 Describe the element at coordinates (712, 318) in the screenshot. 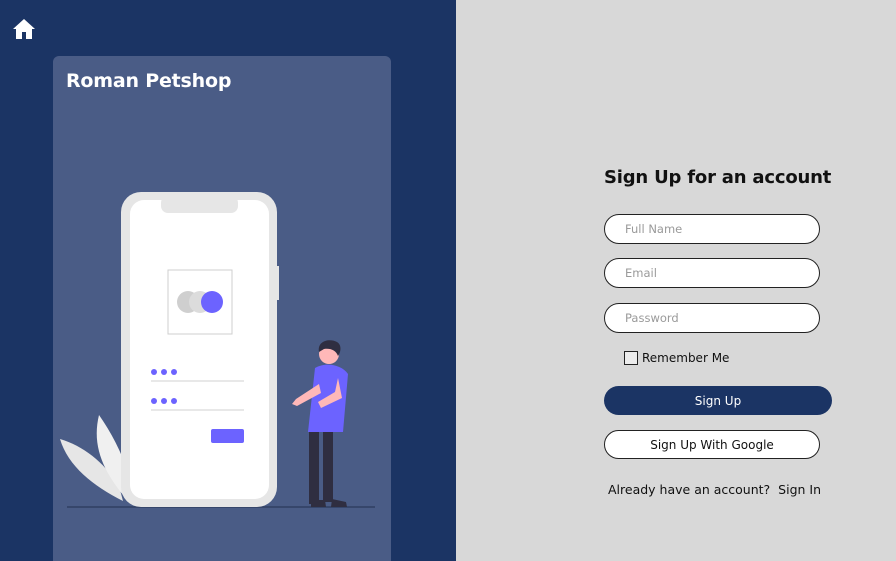

I see `password-input` at that location.